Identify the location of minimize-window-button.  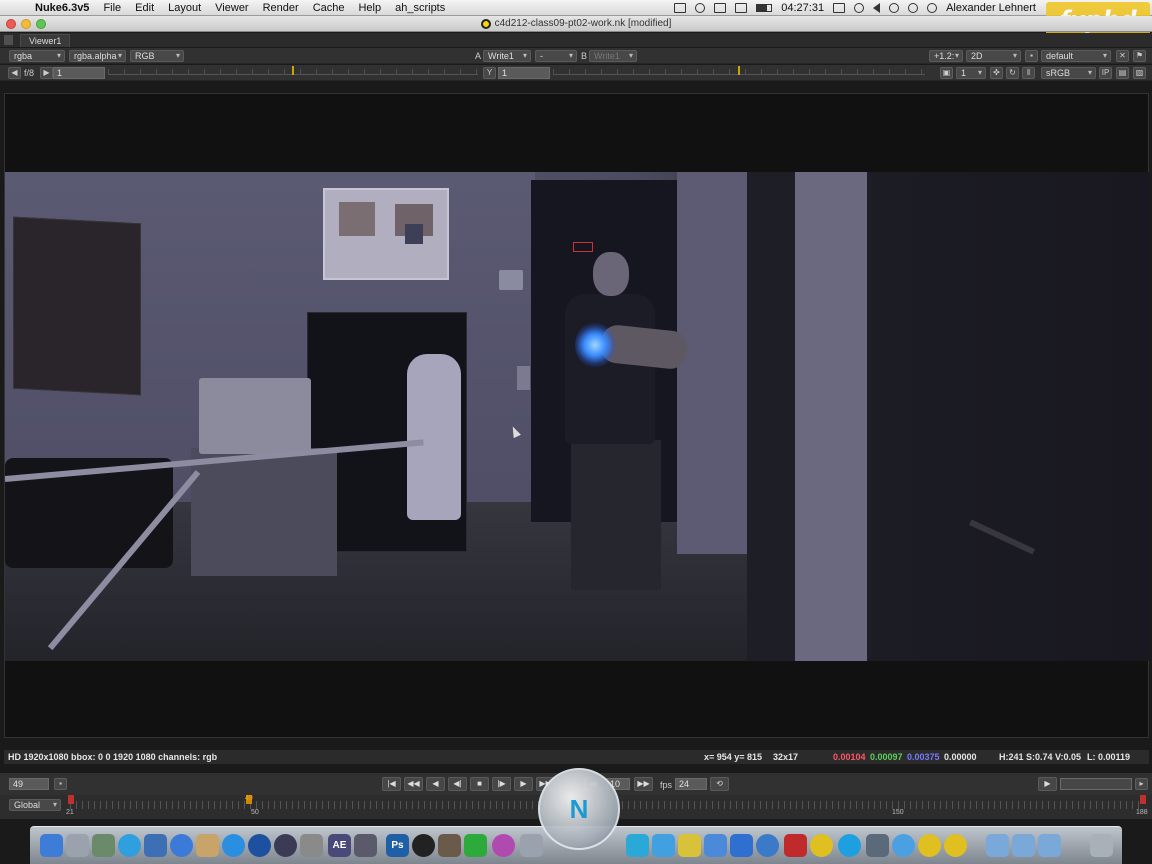
(26, 24).